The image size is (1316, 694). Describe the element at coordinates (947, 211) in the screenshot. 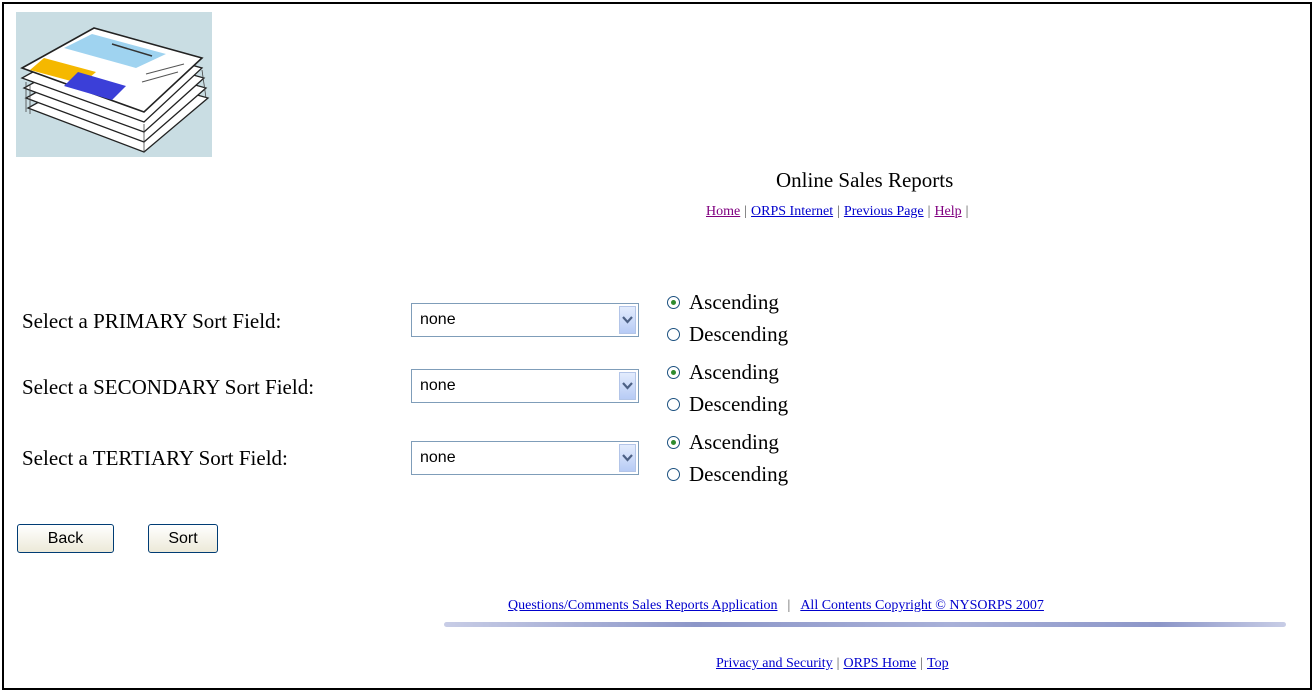

I see `nav-help-link: Help` at that location.